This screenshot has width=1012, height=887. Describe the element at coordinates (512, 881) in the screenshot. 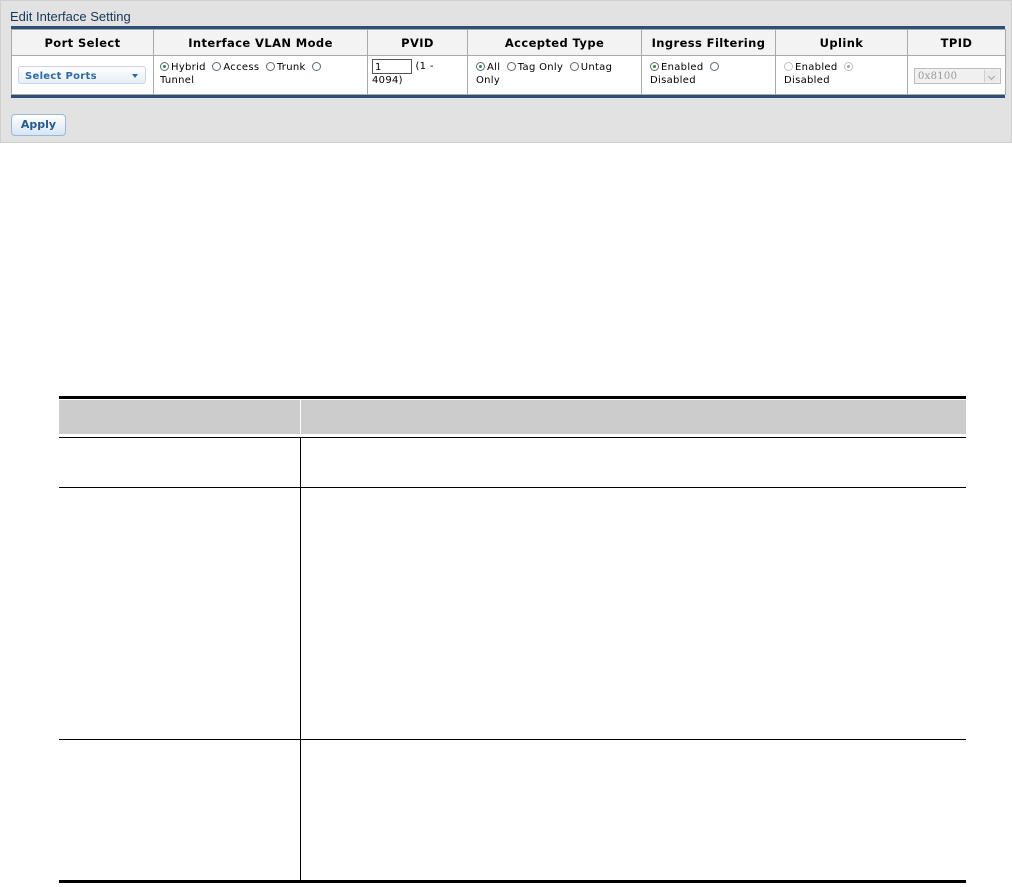

I see `table-bottom-rule` at that location.